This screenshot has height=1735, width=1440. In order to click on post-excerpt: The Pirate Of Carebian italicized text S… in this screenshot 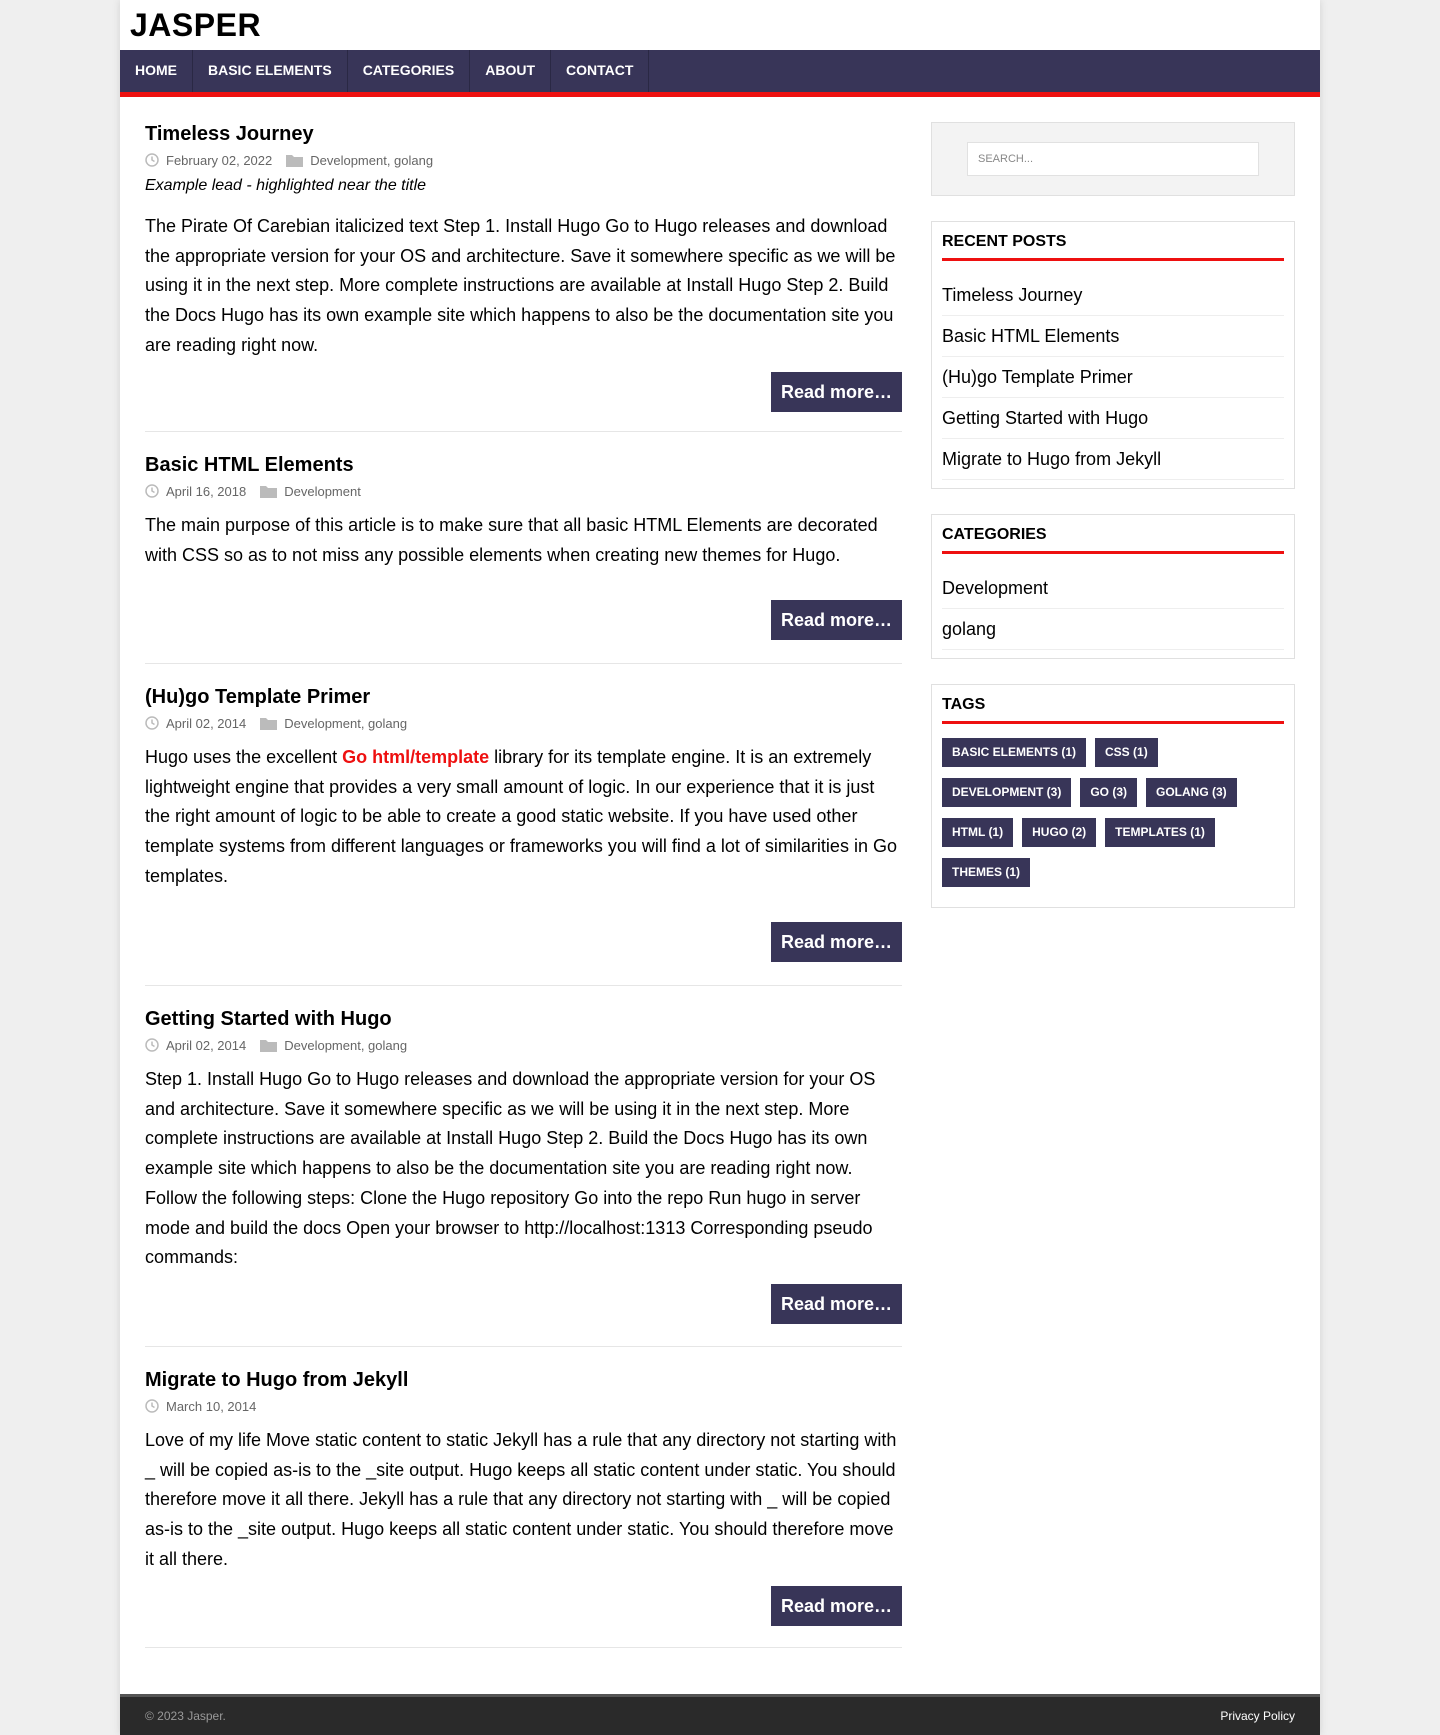, I will do `click(520, 285)`.